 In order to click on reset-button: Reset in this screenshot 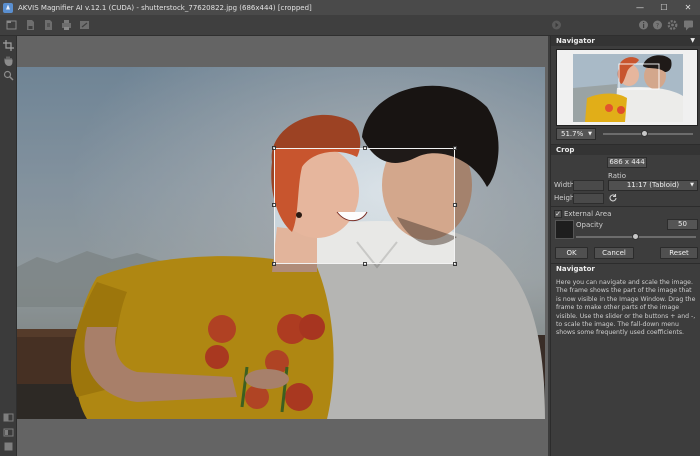, I will do `click(679, 253)`.